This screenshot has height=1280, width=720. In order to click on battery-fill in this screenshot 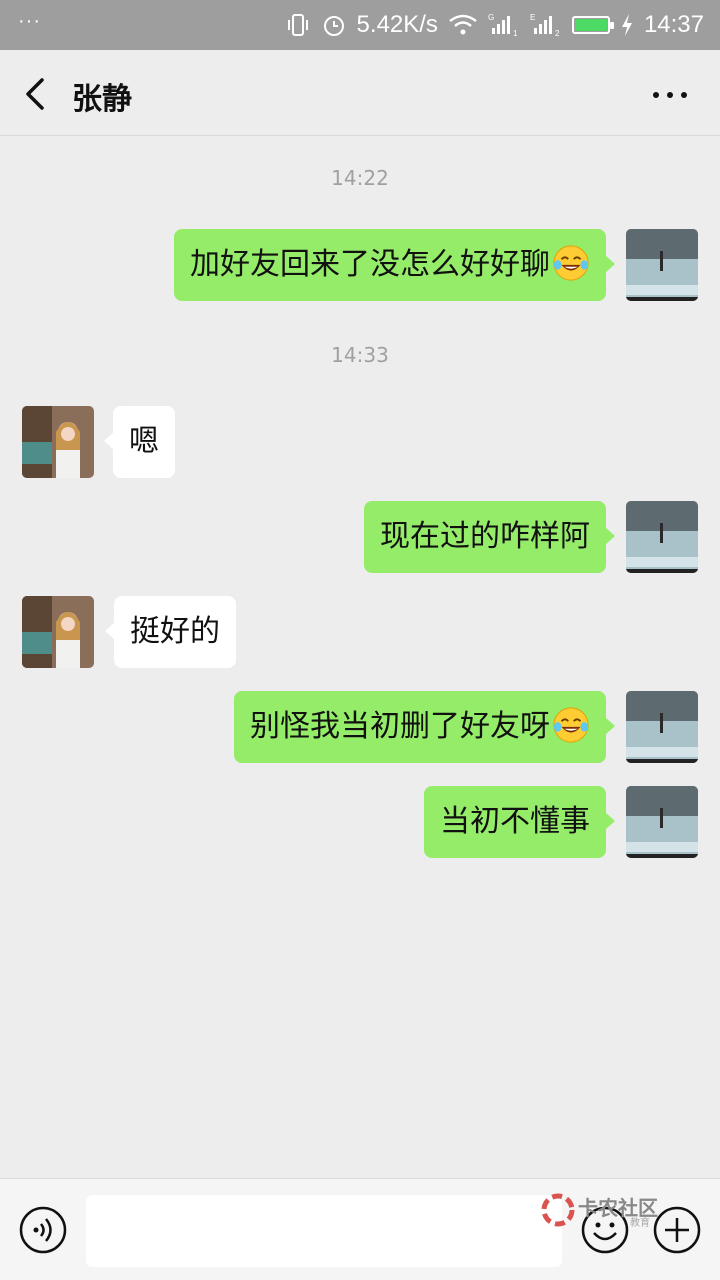, I will do `click(590, 25)`.